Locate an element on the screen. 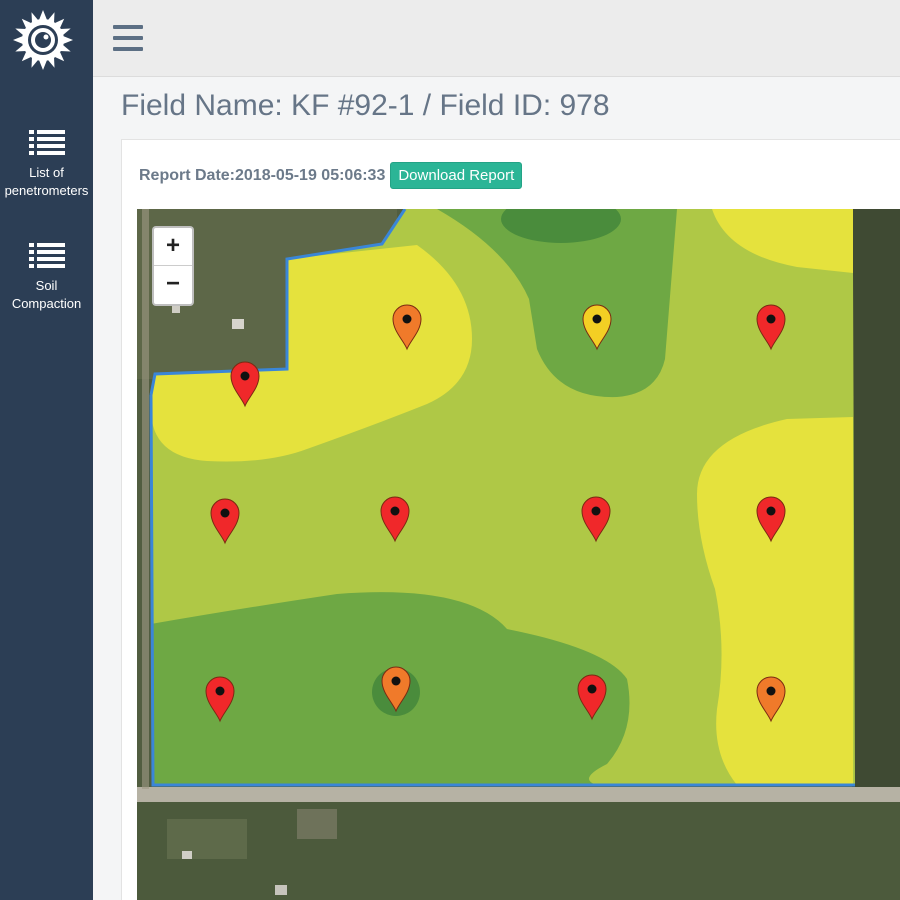 This screenshot has width=900, height=900. top-bar is located at coordinates (496, 38).